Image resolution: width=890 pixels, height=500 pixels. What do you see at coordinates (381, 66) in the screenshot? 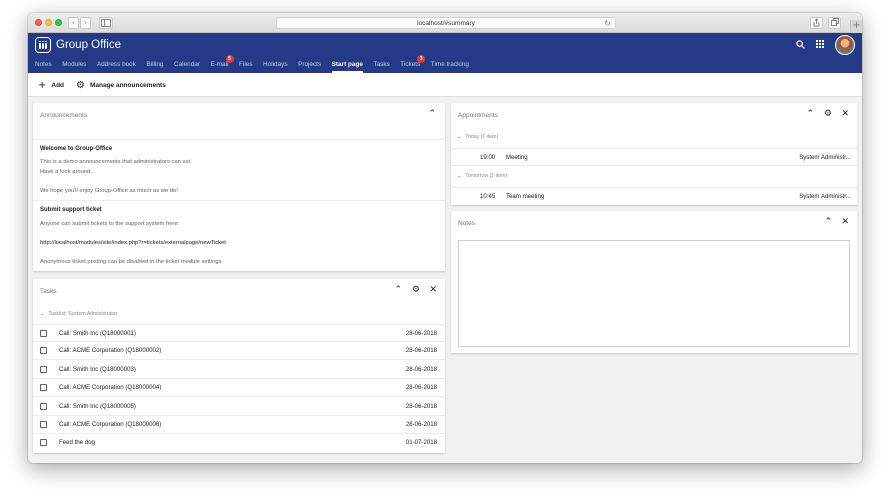
I see `nav-tab-tasks: Tasks` at bounding box center [381, 66].